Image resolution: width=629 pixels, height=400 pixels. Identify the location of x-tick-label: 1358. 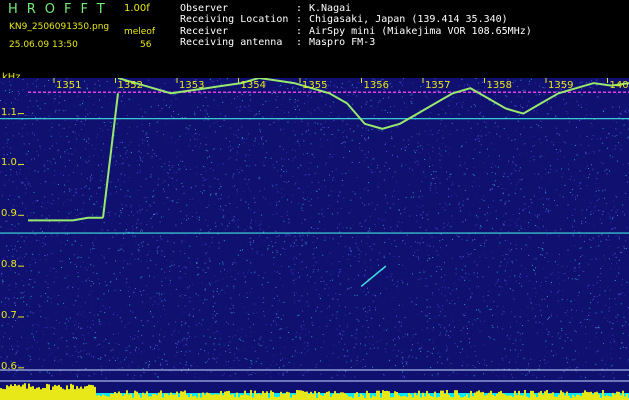
(499, 85).